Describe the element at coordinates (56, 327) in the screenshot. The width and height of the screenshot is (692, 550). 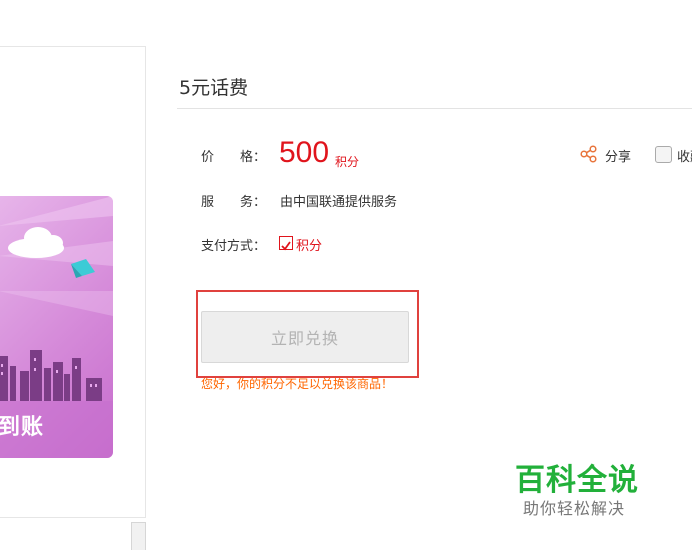
I see `product-image: 到账` at that location.